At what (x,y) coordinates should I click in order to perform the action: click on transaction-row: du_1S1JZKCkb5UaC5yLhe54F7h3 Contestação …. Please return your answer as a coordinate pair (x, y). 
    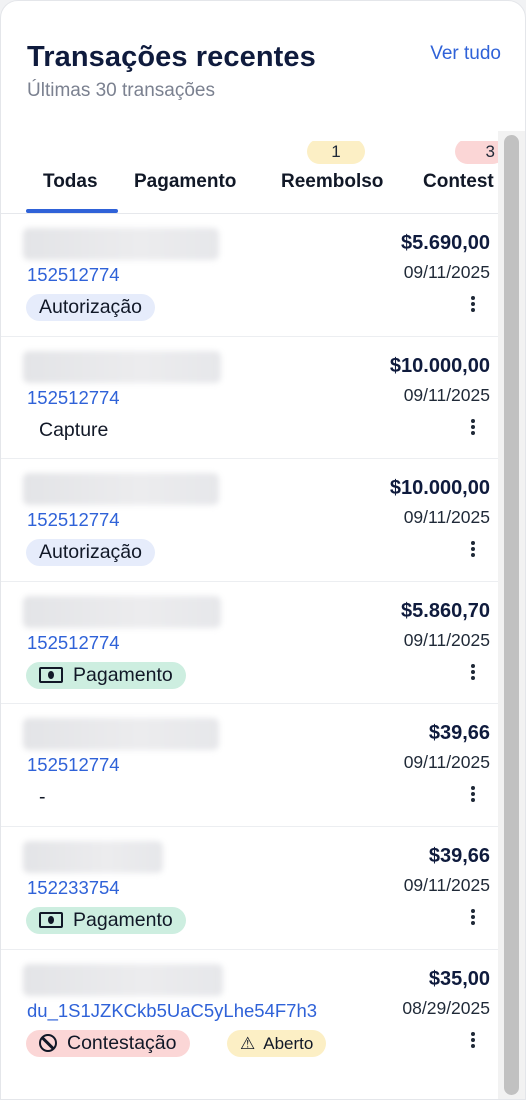
    Looking at the image, I should click on (249, 1011).